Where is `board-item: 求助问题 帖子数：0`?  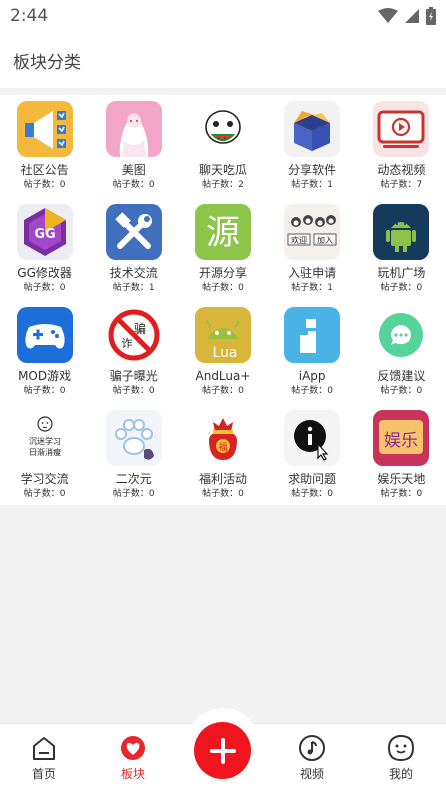
board-item: 求助问题 帖子数：0 is located at coordinates (312, 461).